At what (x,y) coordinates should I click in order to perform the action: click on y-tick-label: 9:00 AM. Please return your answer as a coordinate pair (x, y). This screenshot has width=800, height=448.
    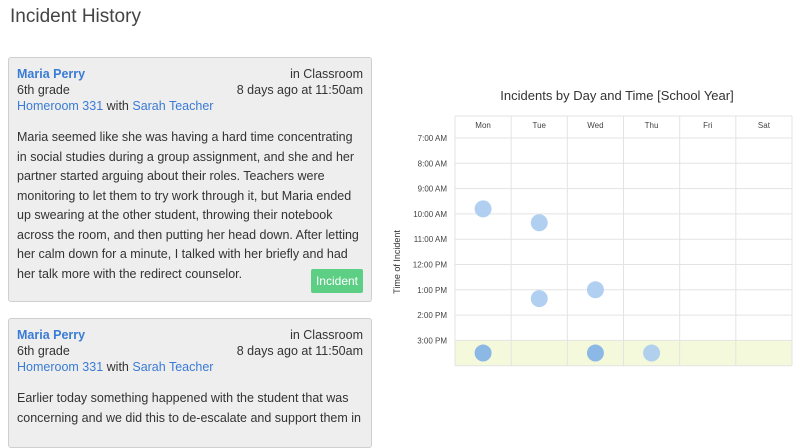
    Looking at the image, I should click on (433, 189).